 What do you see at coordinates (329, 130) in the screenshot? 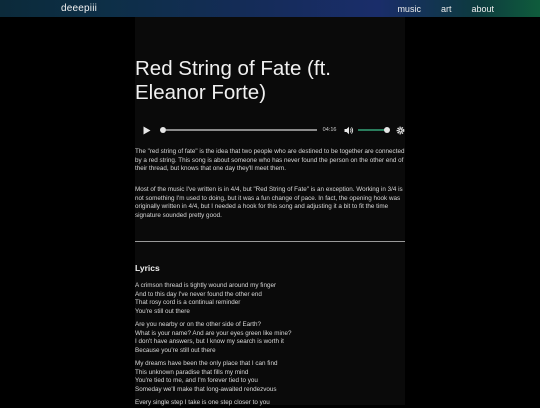
I see `duration-time: 04:16` at bounding box center [329, 130].